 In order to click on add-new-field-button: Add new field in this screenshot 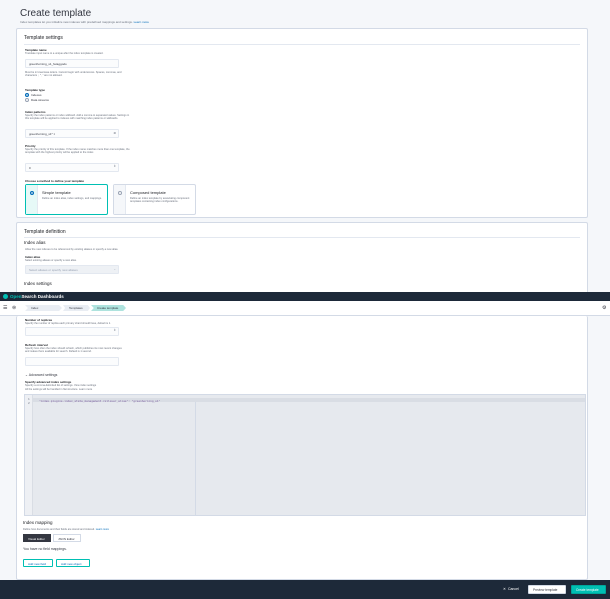, I will do `click(38, 563)`.